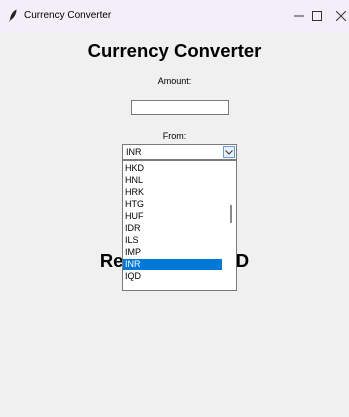  I want to click on dropdown-item-selected: INR, so click(172, 264).